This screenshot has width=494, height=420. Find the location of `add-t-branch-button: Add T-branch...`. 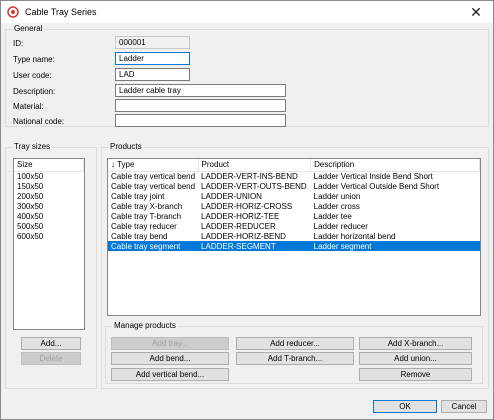

add-t-branch-button: Add T-branch... is located at coordinates (295, 358).